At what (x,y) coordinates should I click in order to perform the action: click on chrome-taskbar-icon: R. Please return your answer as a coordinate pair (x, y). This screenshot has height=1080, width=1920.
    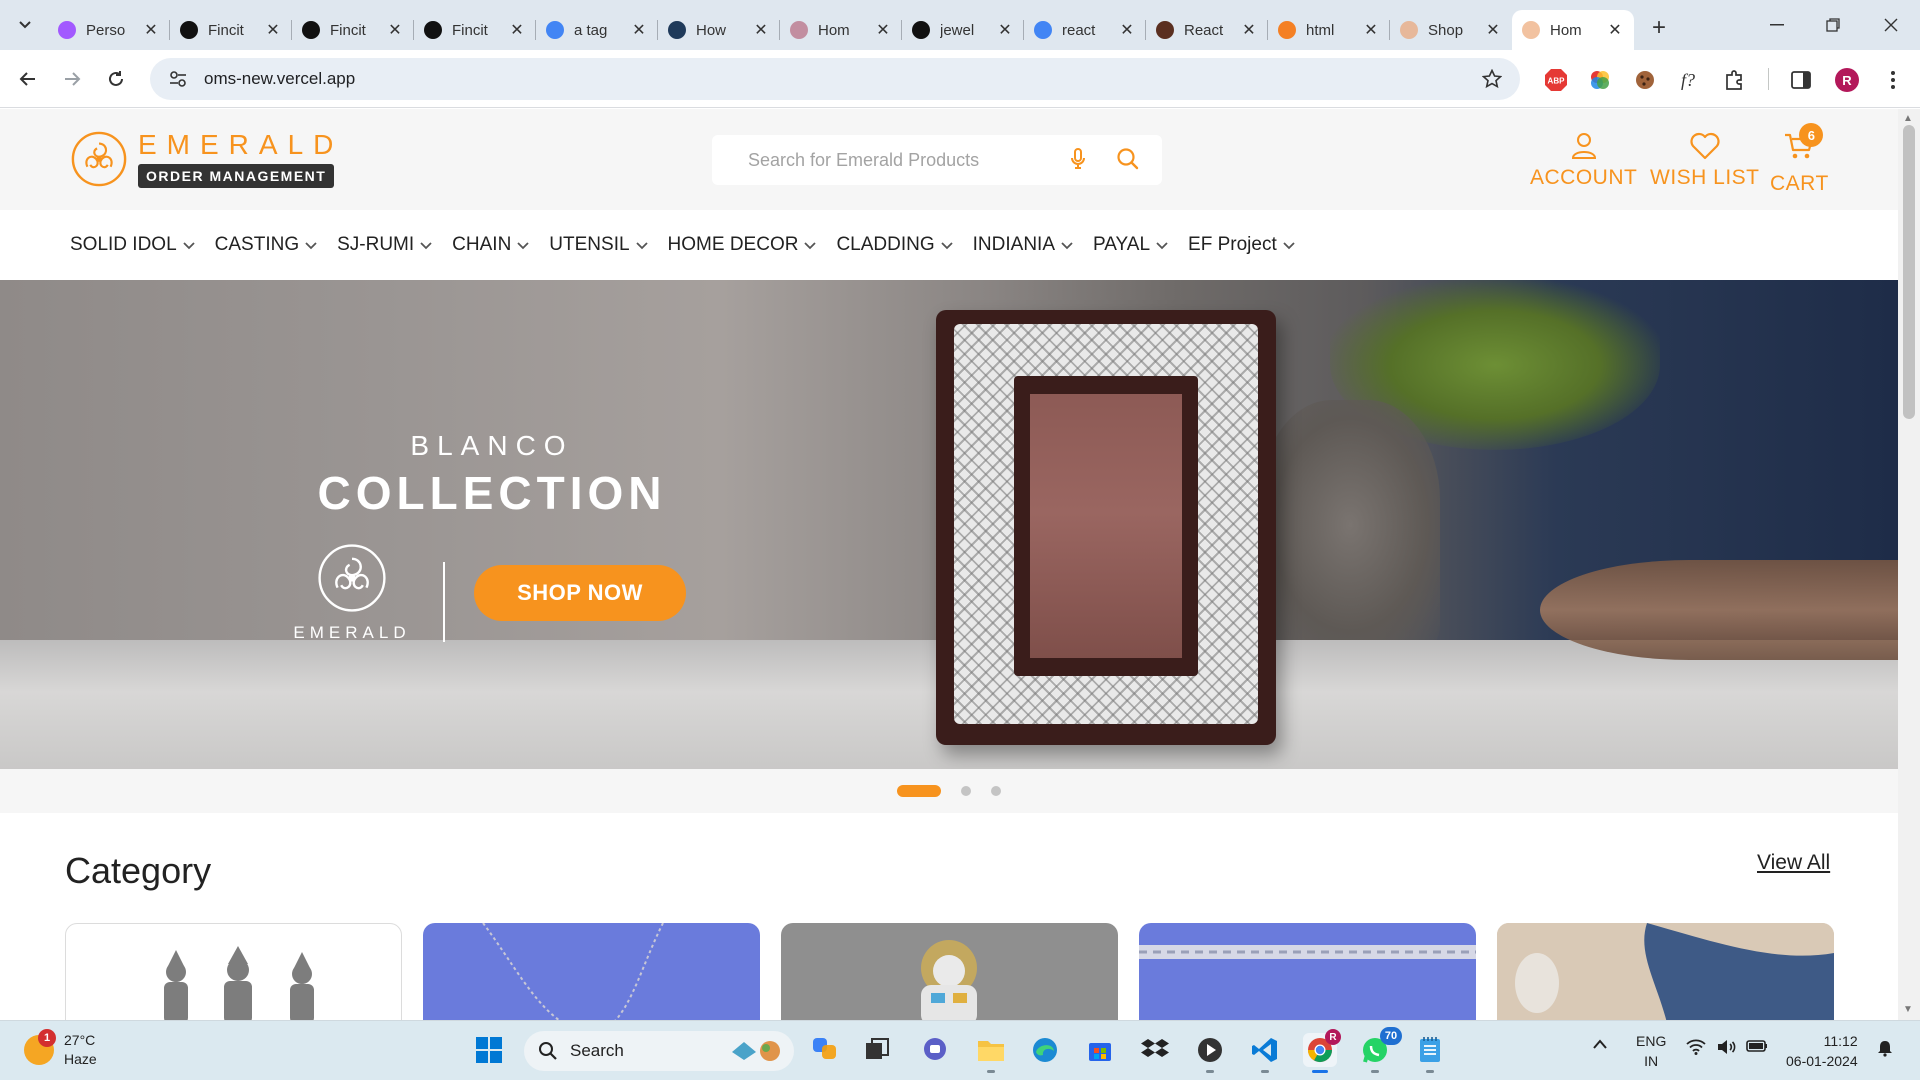
    Looking at the image, I should click on (1322, 1051).